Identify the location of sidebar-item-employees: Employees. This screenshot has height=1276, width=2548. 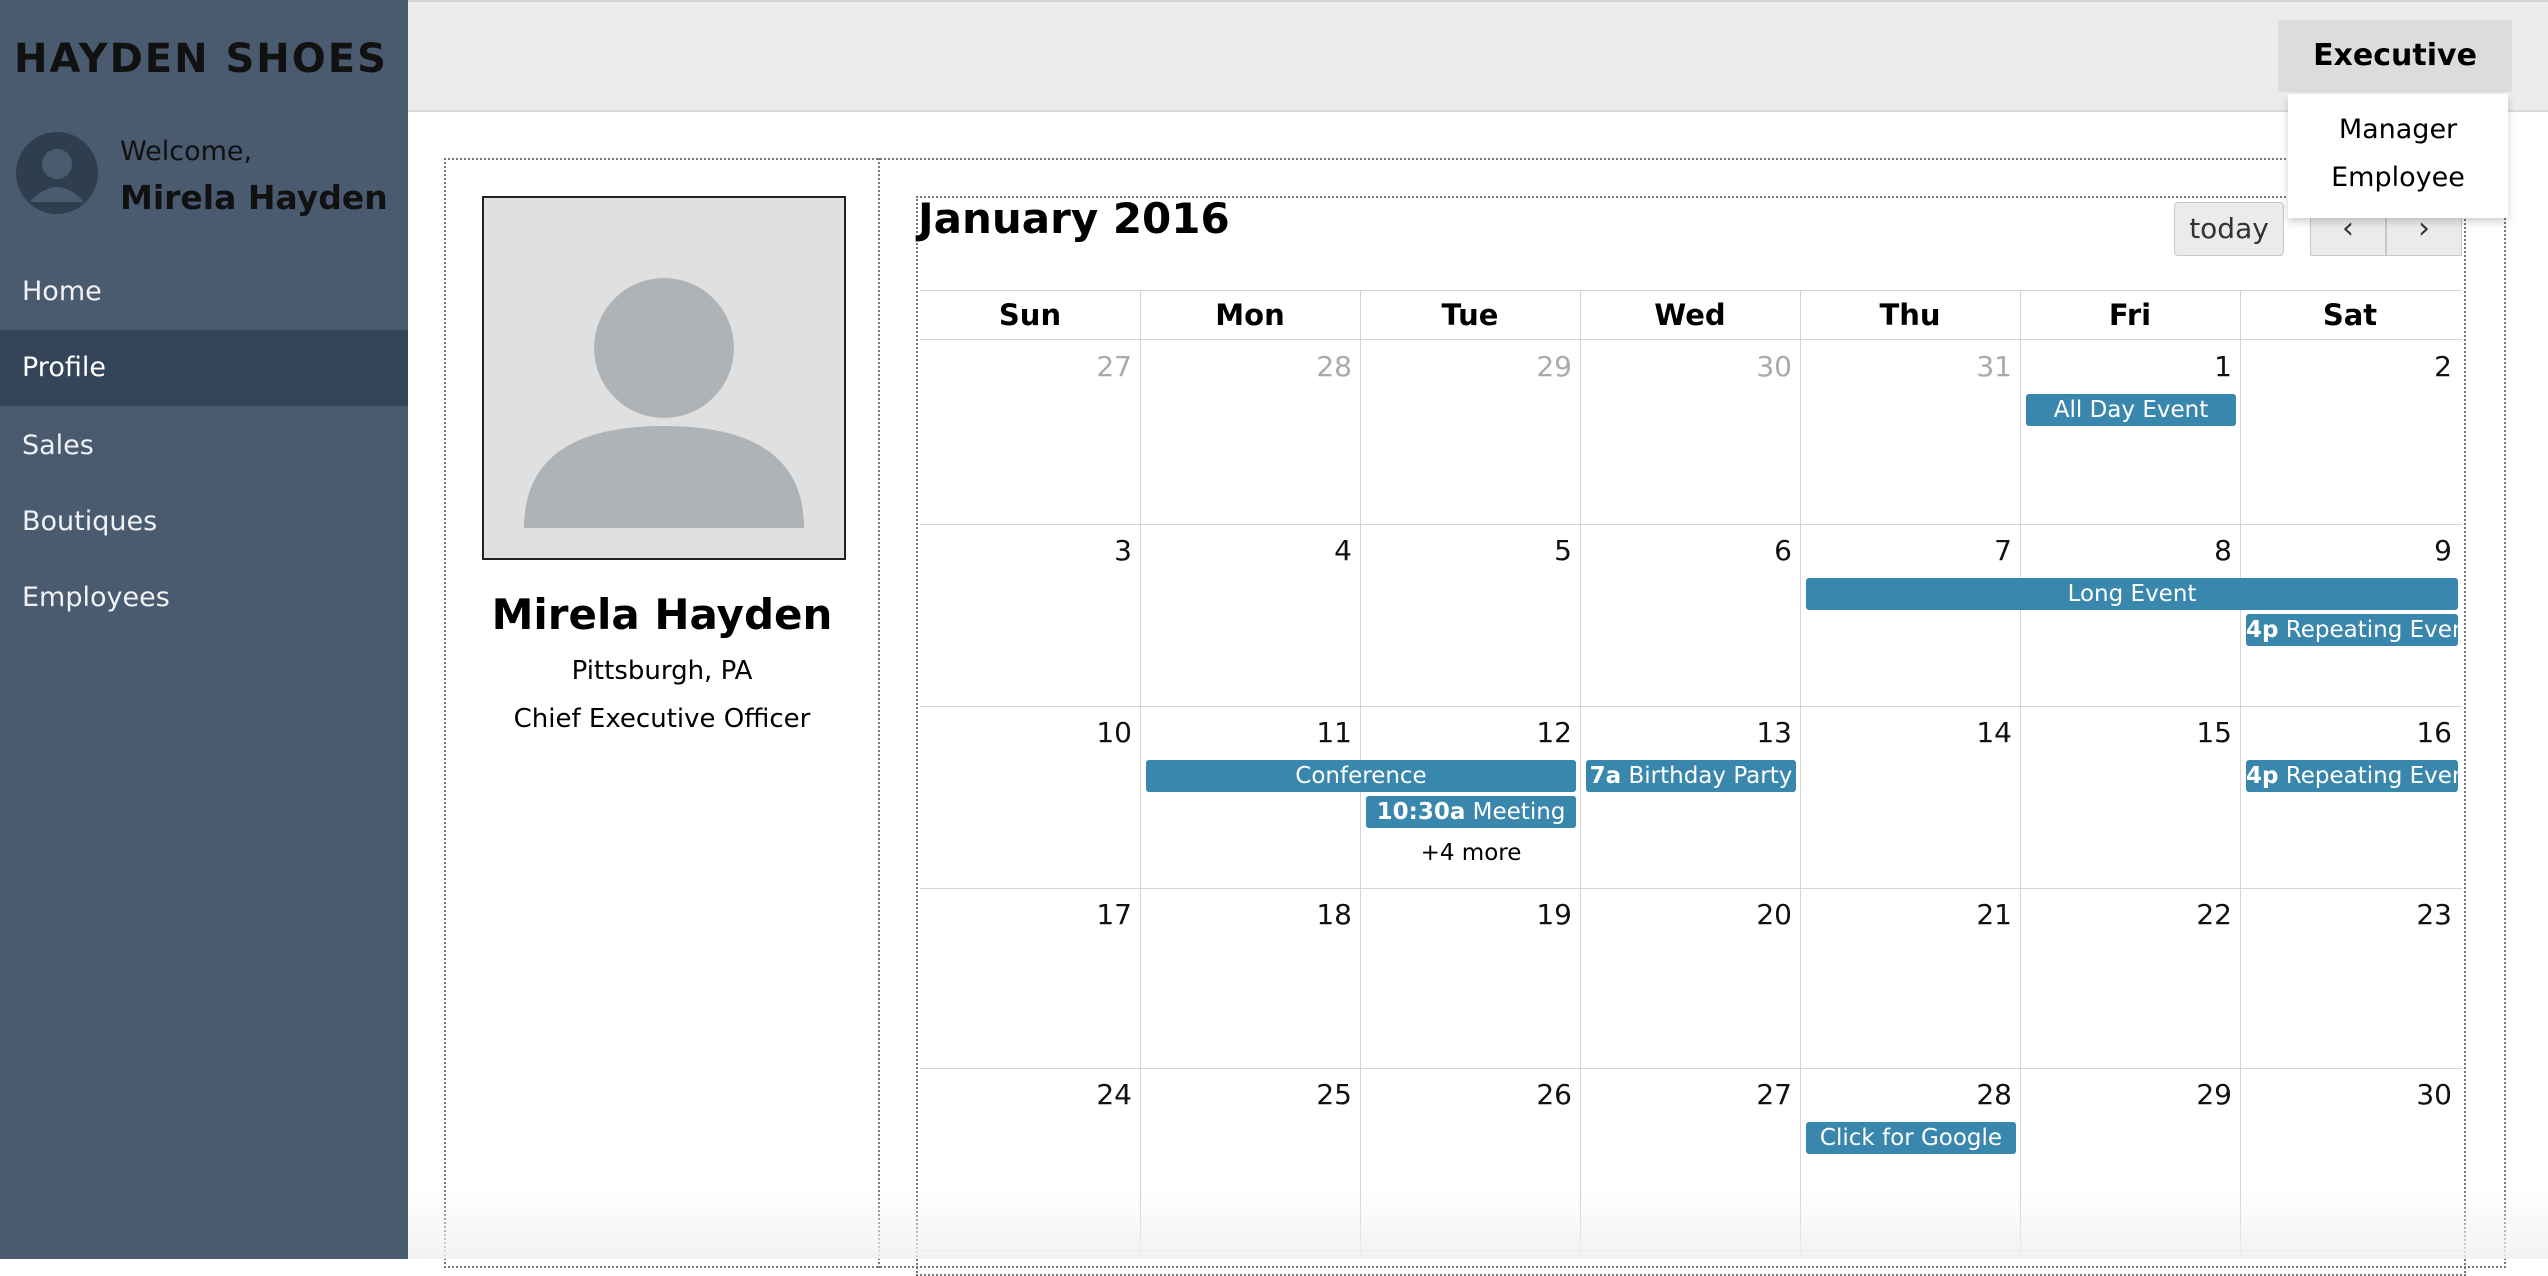
(204, 598).